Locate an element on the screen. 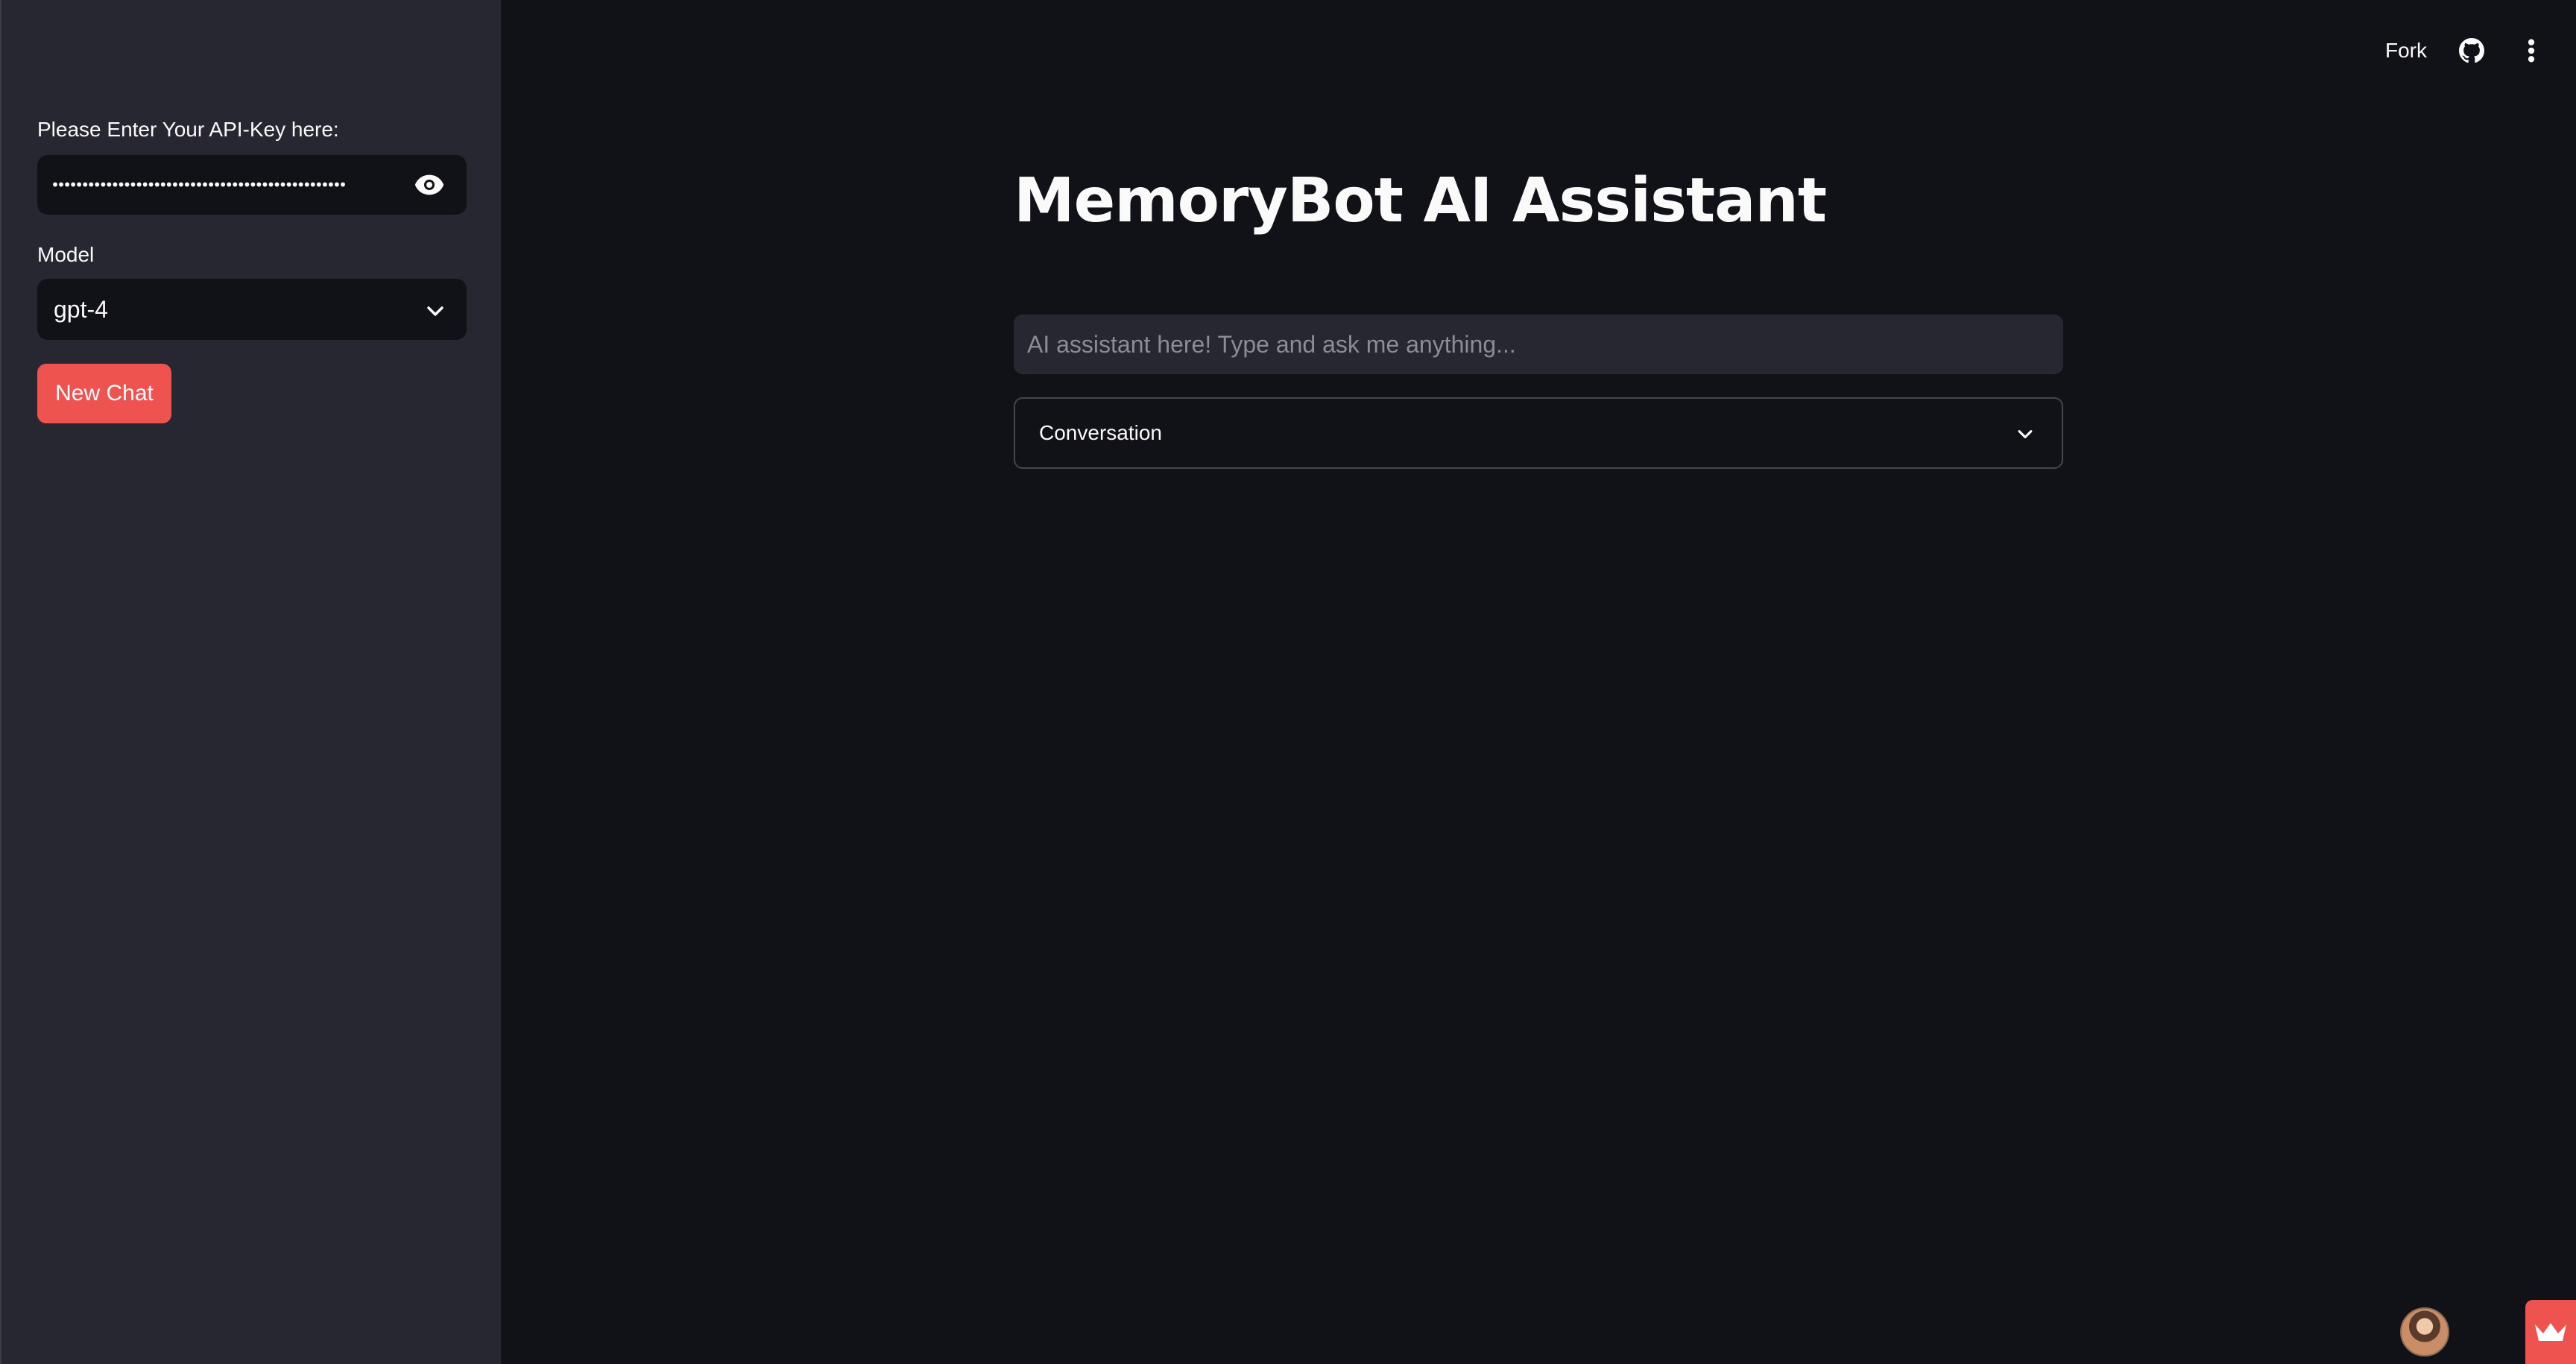 The image size is (2576, 1364). crown-icon is located at coordinates (2550, 1332).